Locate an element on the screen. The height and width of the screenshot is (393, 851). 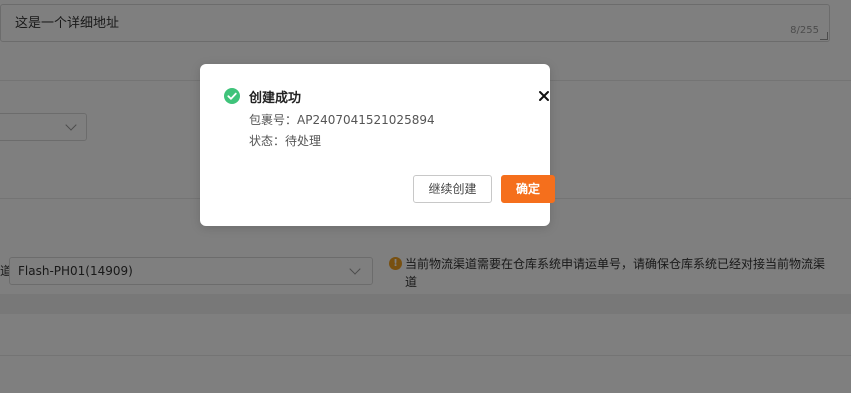
dialog-title: 创建成功 is located at coordinates (275, 98).